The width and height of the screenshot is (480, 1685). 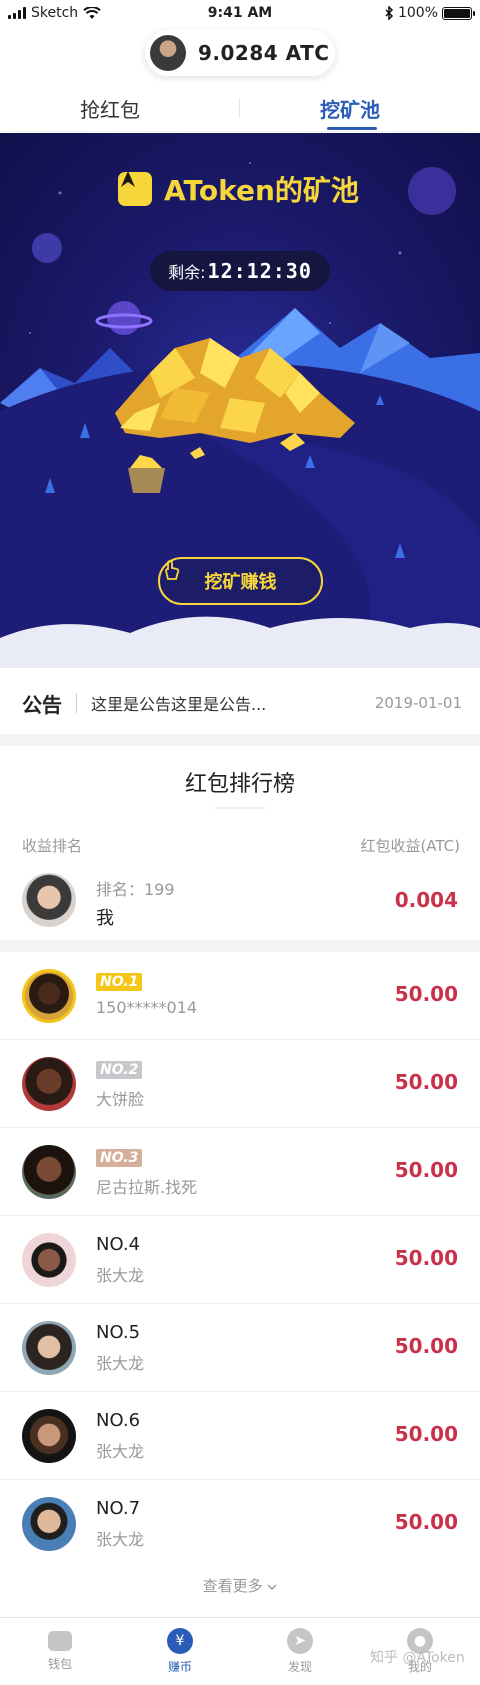 What do you see at coordinates (76, 703) in the screenshot?
I see `notice-divider` at bounding box center [76, 703].